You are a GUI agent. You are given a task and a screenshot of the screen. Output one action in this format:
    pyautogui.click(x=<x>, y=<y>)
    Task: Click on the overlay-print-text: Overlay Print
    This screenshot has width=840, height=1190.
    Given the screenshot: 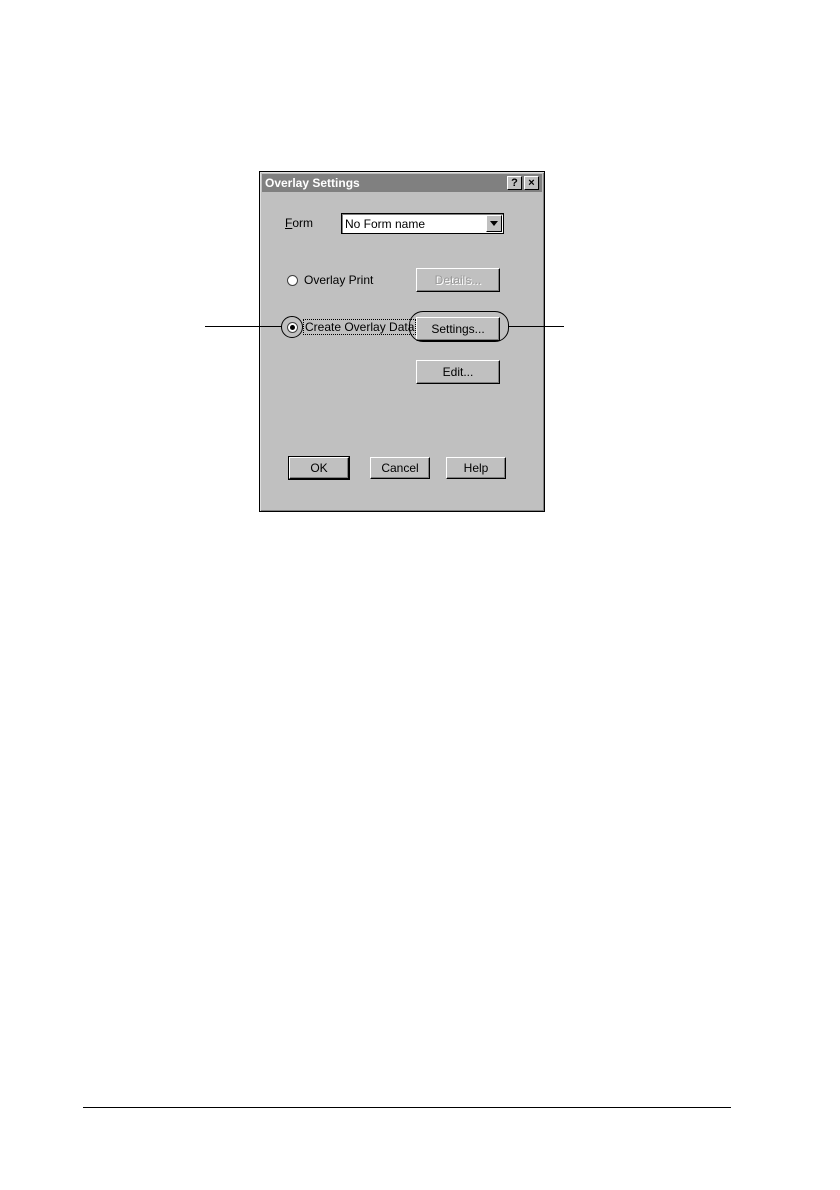 What is the action you would take?
    pyautogui.click(x=339, y=280)
    